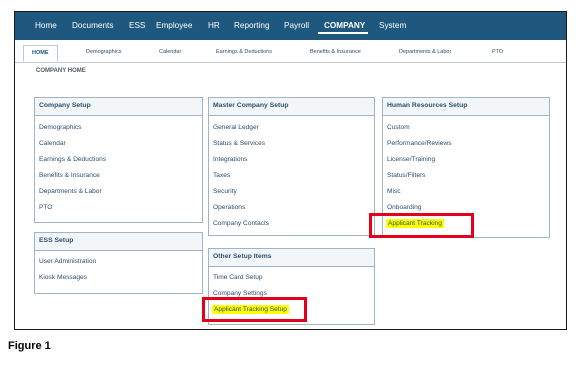  I want to click on link-misc: Misc, so click(394, 191).